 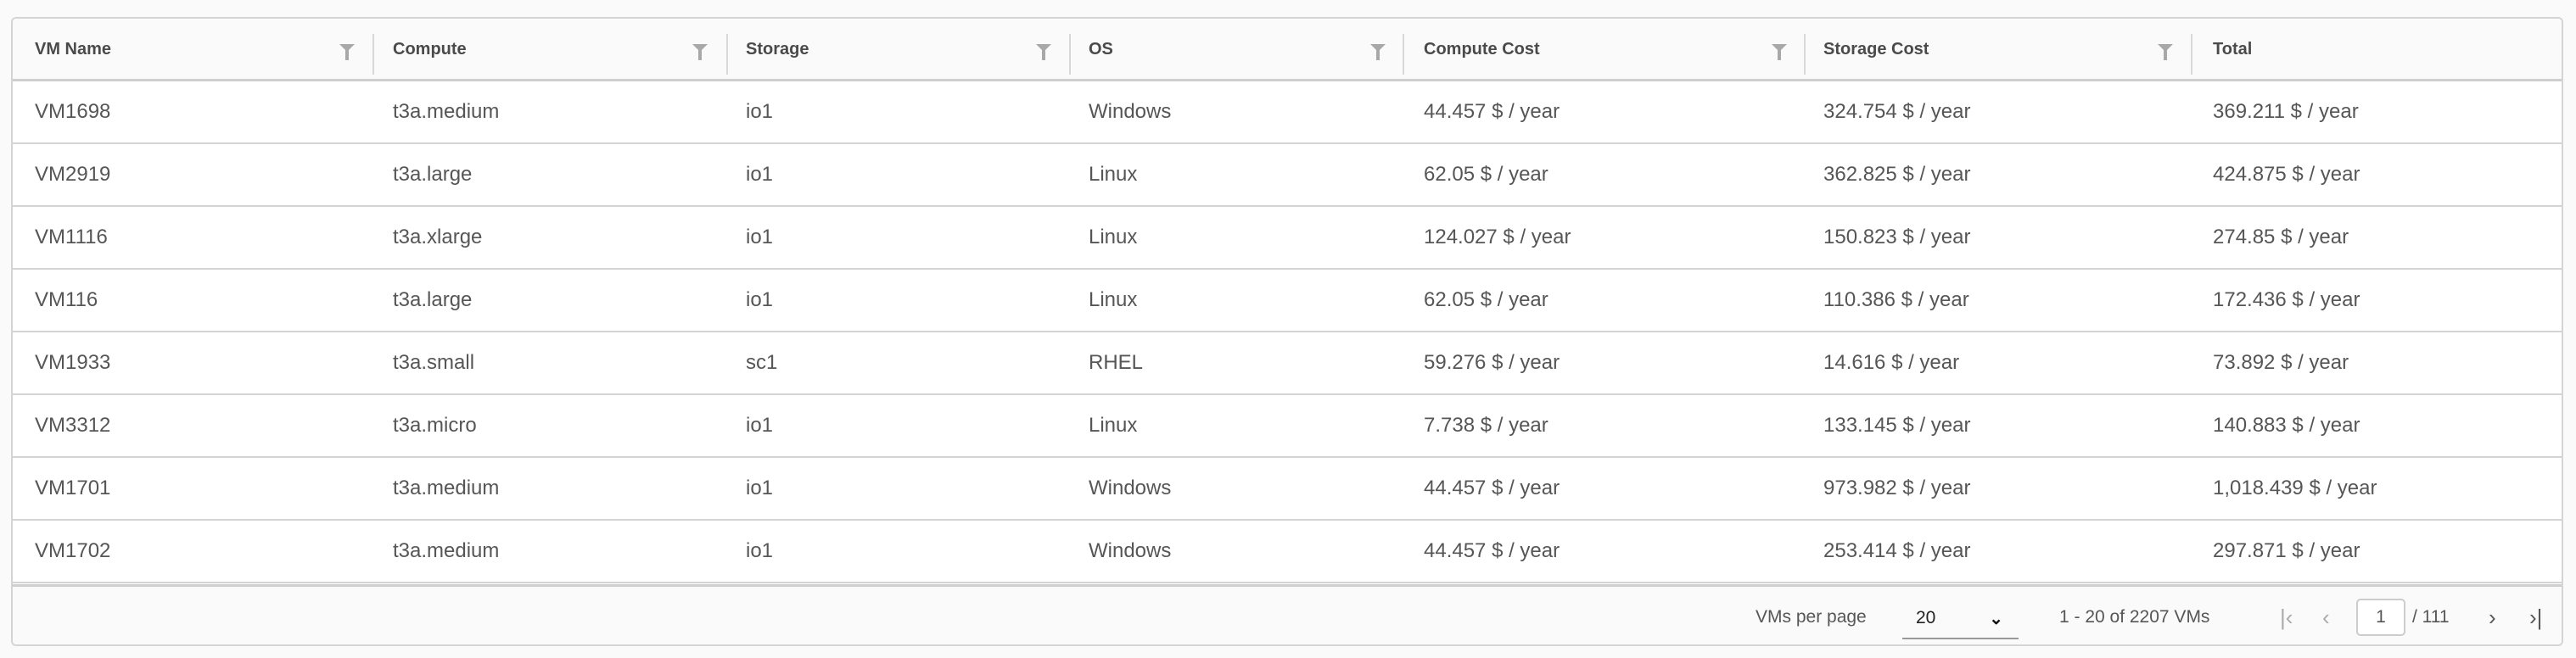 I want to click on page-input-value: 1, so click(x=2381, y=617).